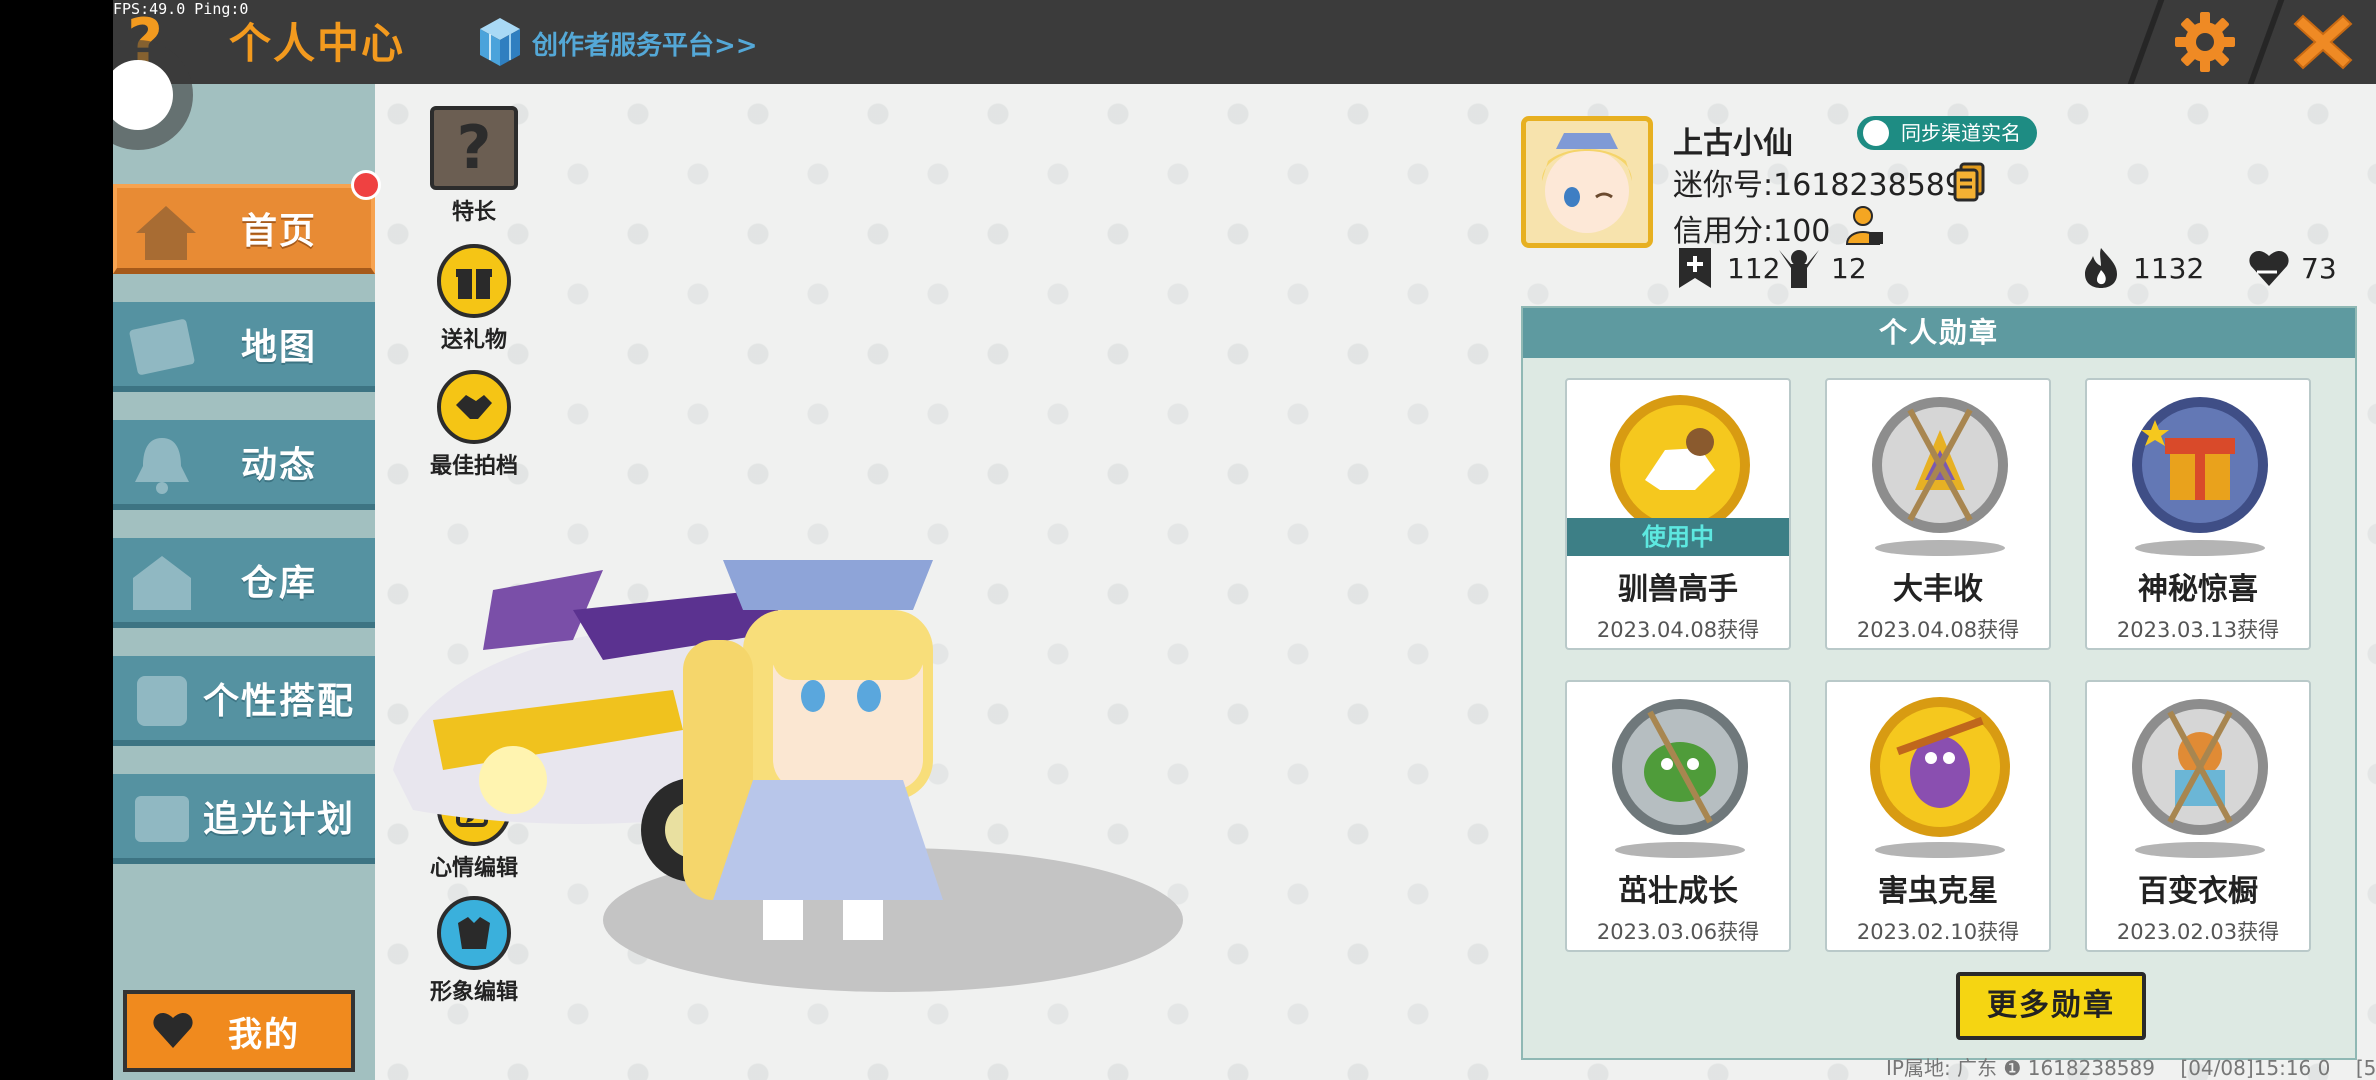 The width and height of the screenshot is (2376, 1080). I want to click on sidebar-item-label: 个性搭配, so click(278, 701).